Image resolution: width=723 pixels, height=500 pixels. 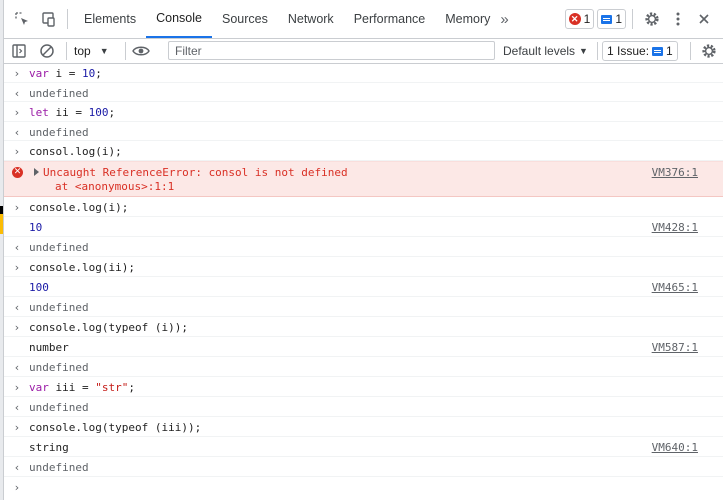 What do you see at coordinates (49, 347) in the screenshot?
I see `console-log-text: number` at bounding box center [49, 347].